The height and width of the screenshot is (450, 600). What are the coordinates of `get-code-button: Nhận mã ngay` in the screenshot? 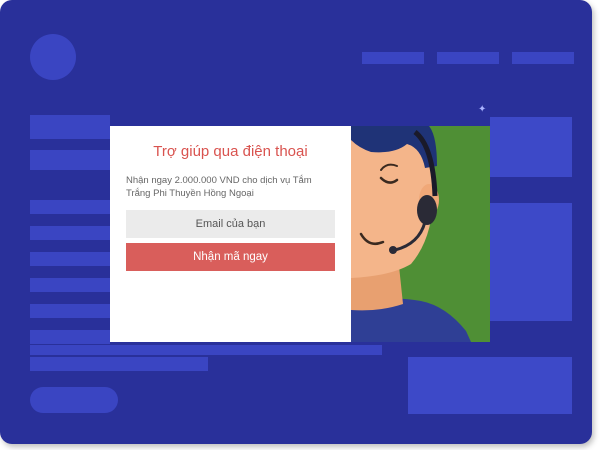 It's located at (230, 257).